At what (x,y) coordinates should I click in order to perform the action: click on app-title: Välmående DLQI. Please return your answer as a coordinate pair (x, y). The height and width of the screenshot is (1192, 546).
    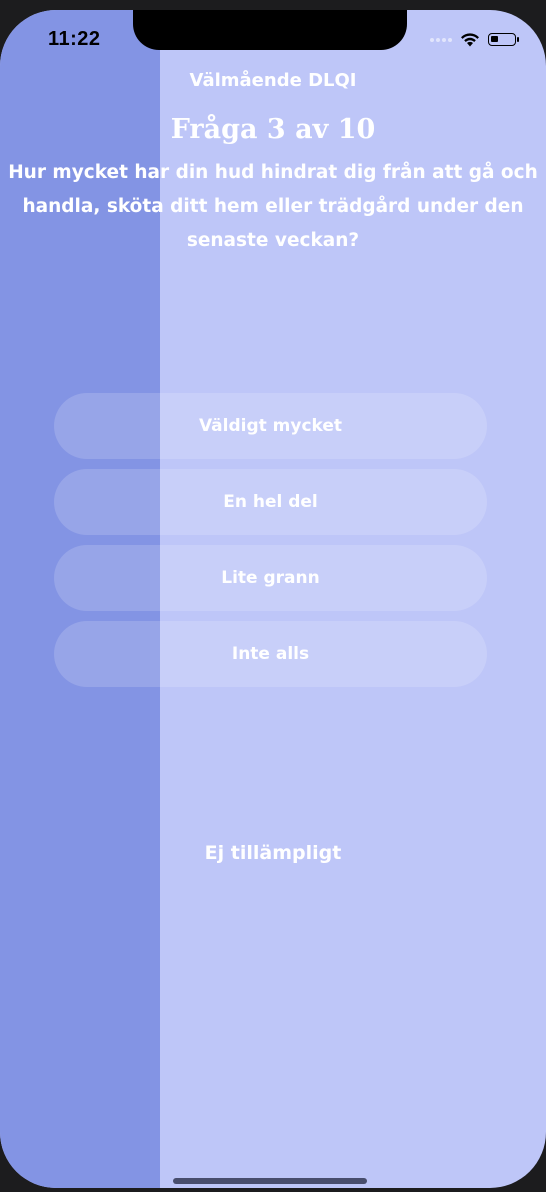
    Looking at the image, I should click on (273, 80).